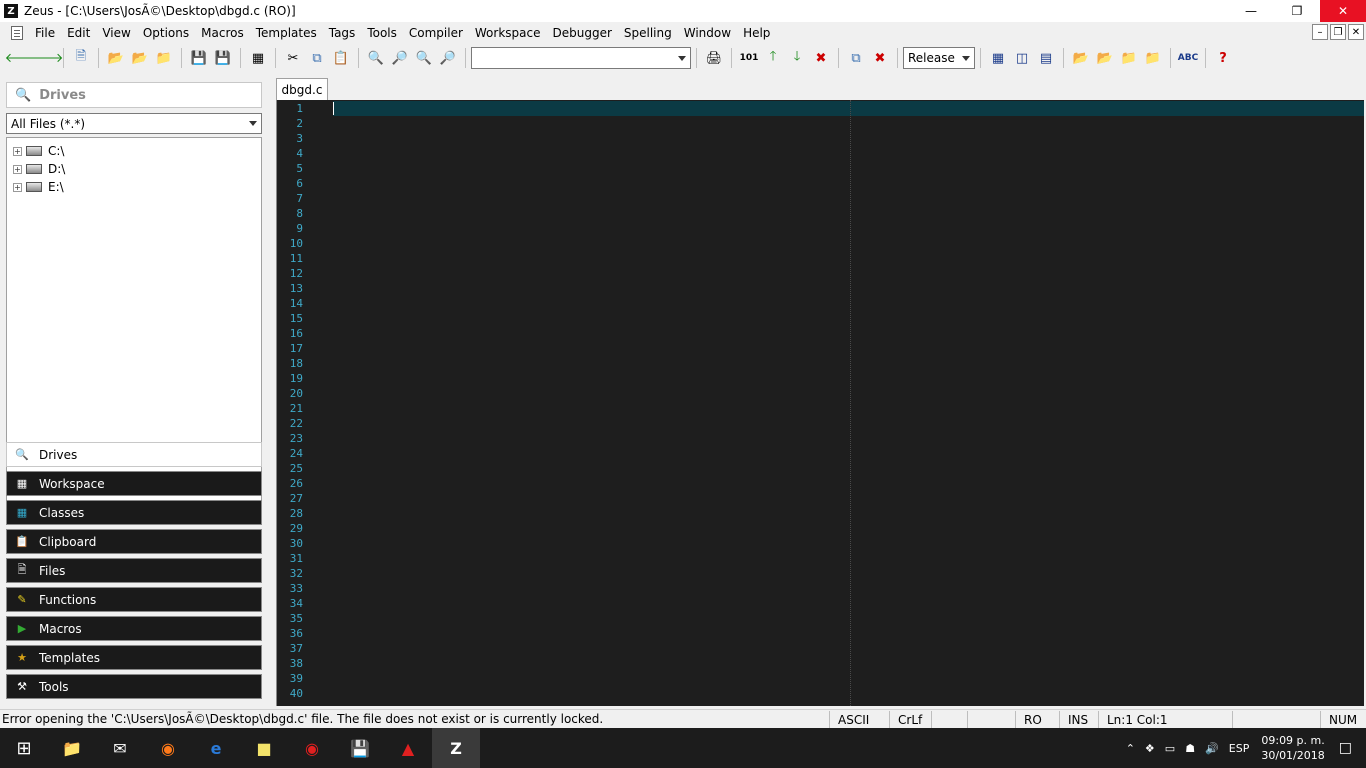 The width and height of the screenshot is (1366, 768). What do you see at coordinates (56, 151) in the screenshot?
I see `tree-item-label: C:\` at bounding box center [56, 151].